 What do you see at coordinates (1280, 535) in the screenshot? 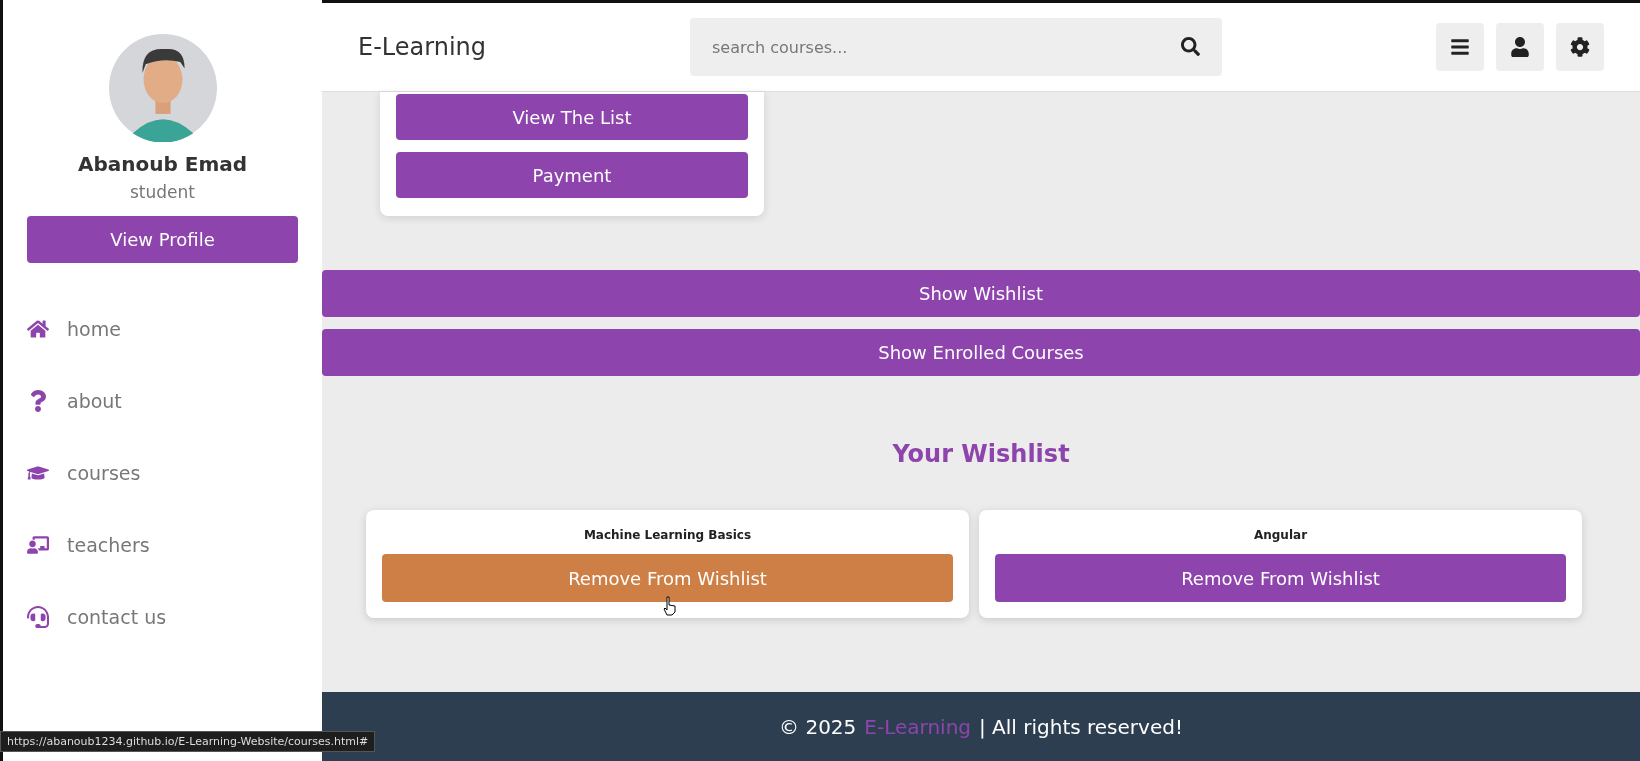
I see `course-title: Angular` at bounding box center [1280, 535].